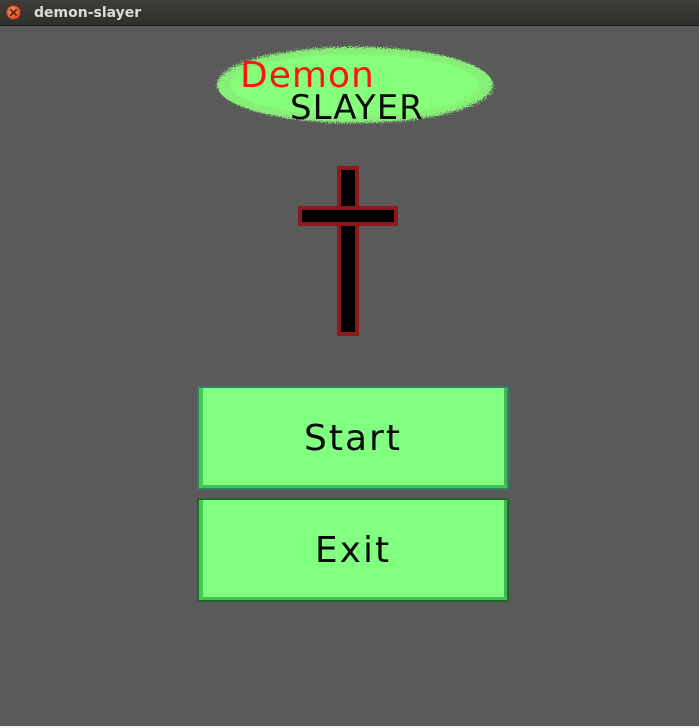 The image size is (699, 728). Describe the element at coordinates (353, 550) in the screenshot. I see `exit-button: Exit` at that location.